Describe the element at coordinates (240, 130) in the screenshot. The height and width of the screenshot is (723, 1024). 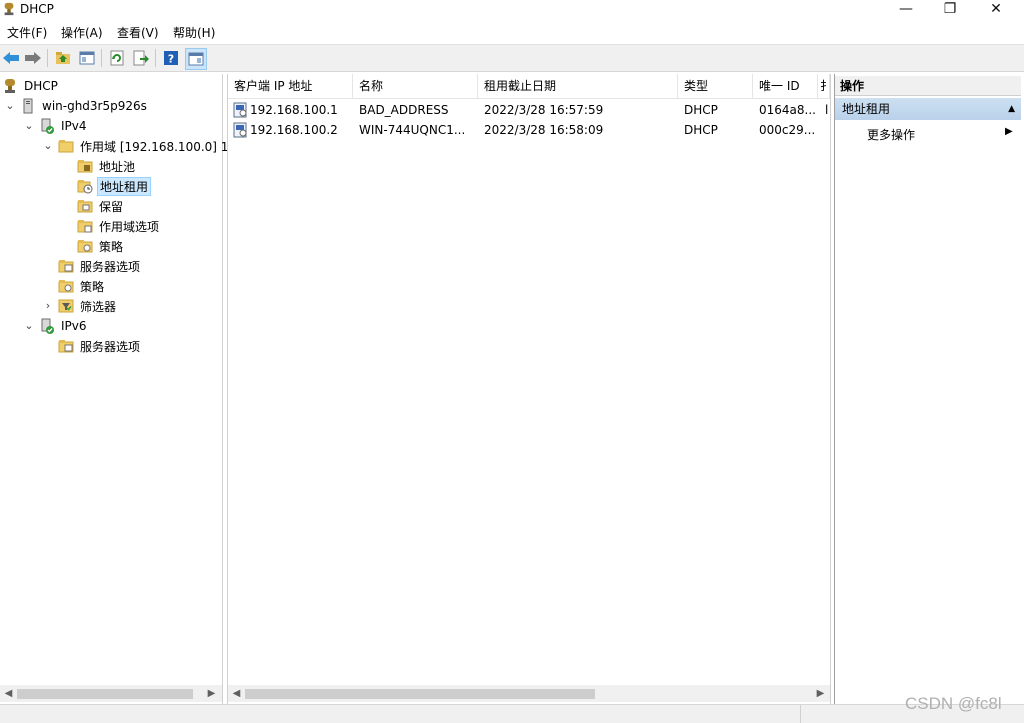
I see `lease-icon` at that location.